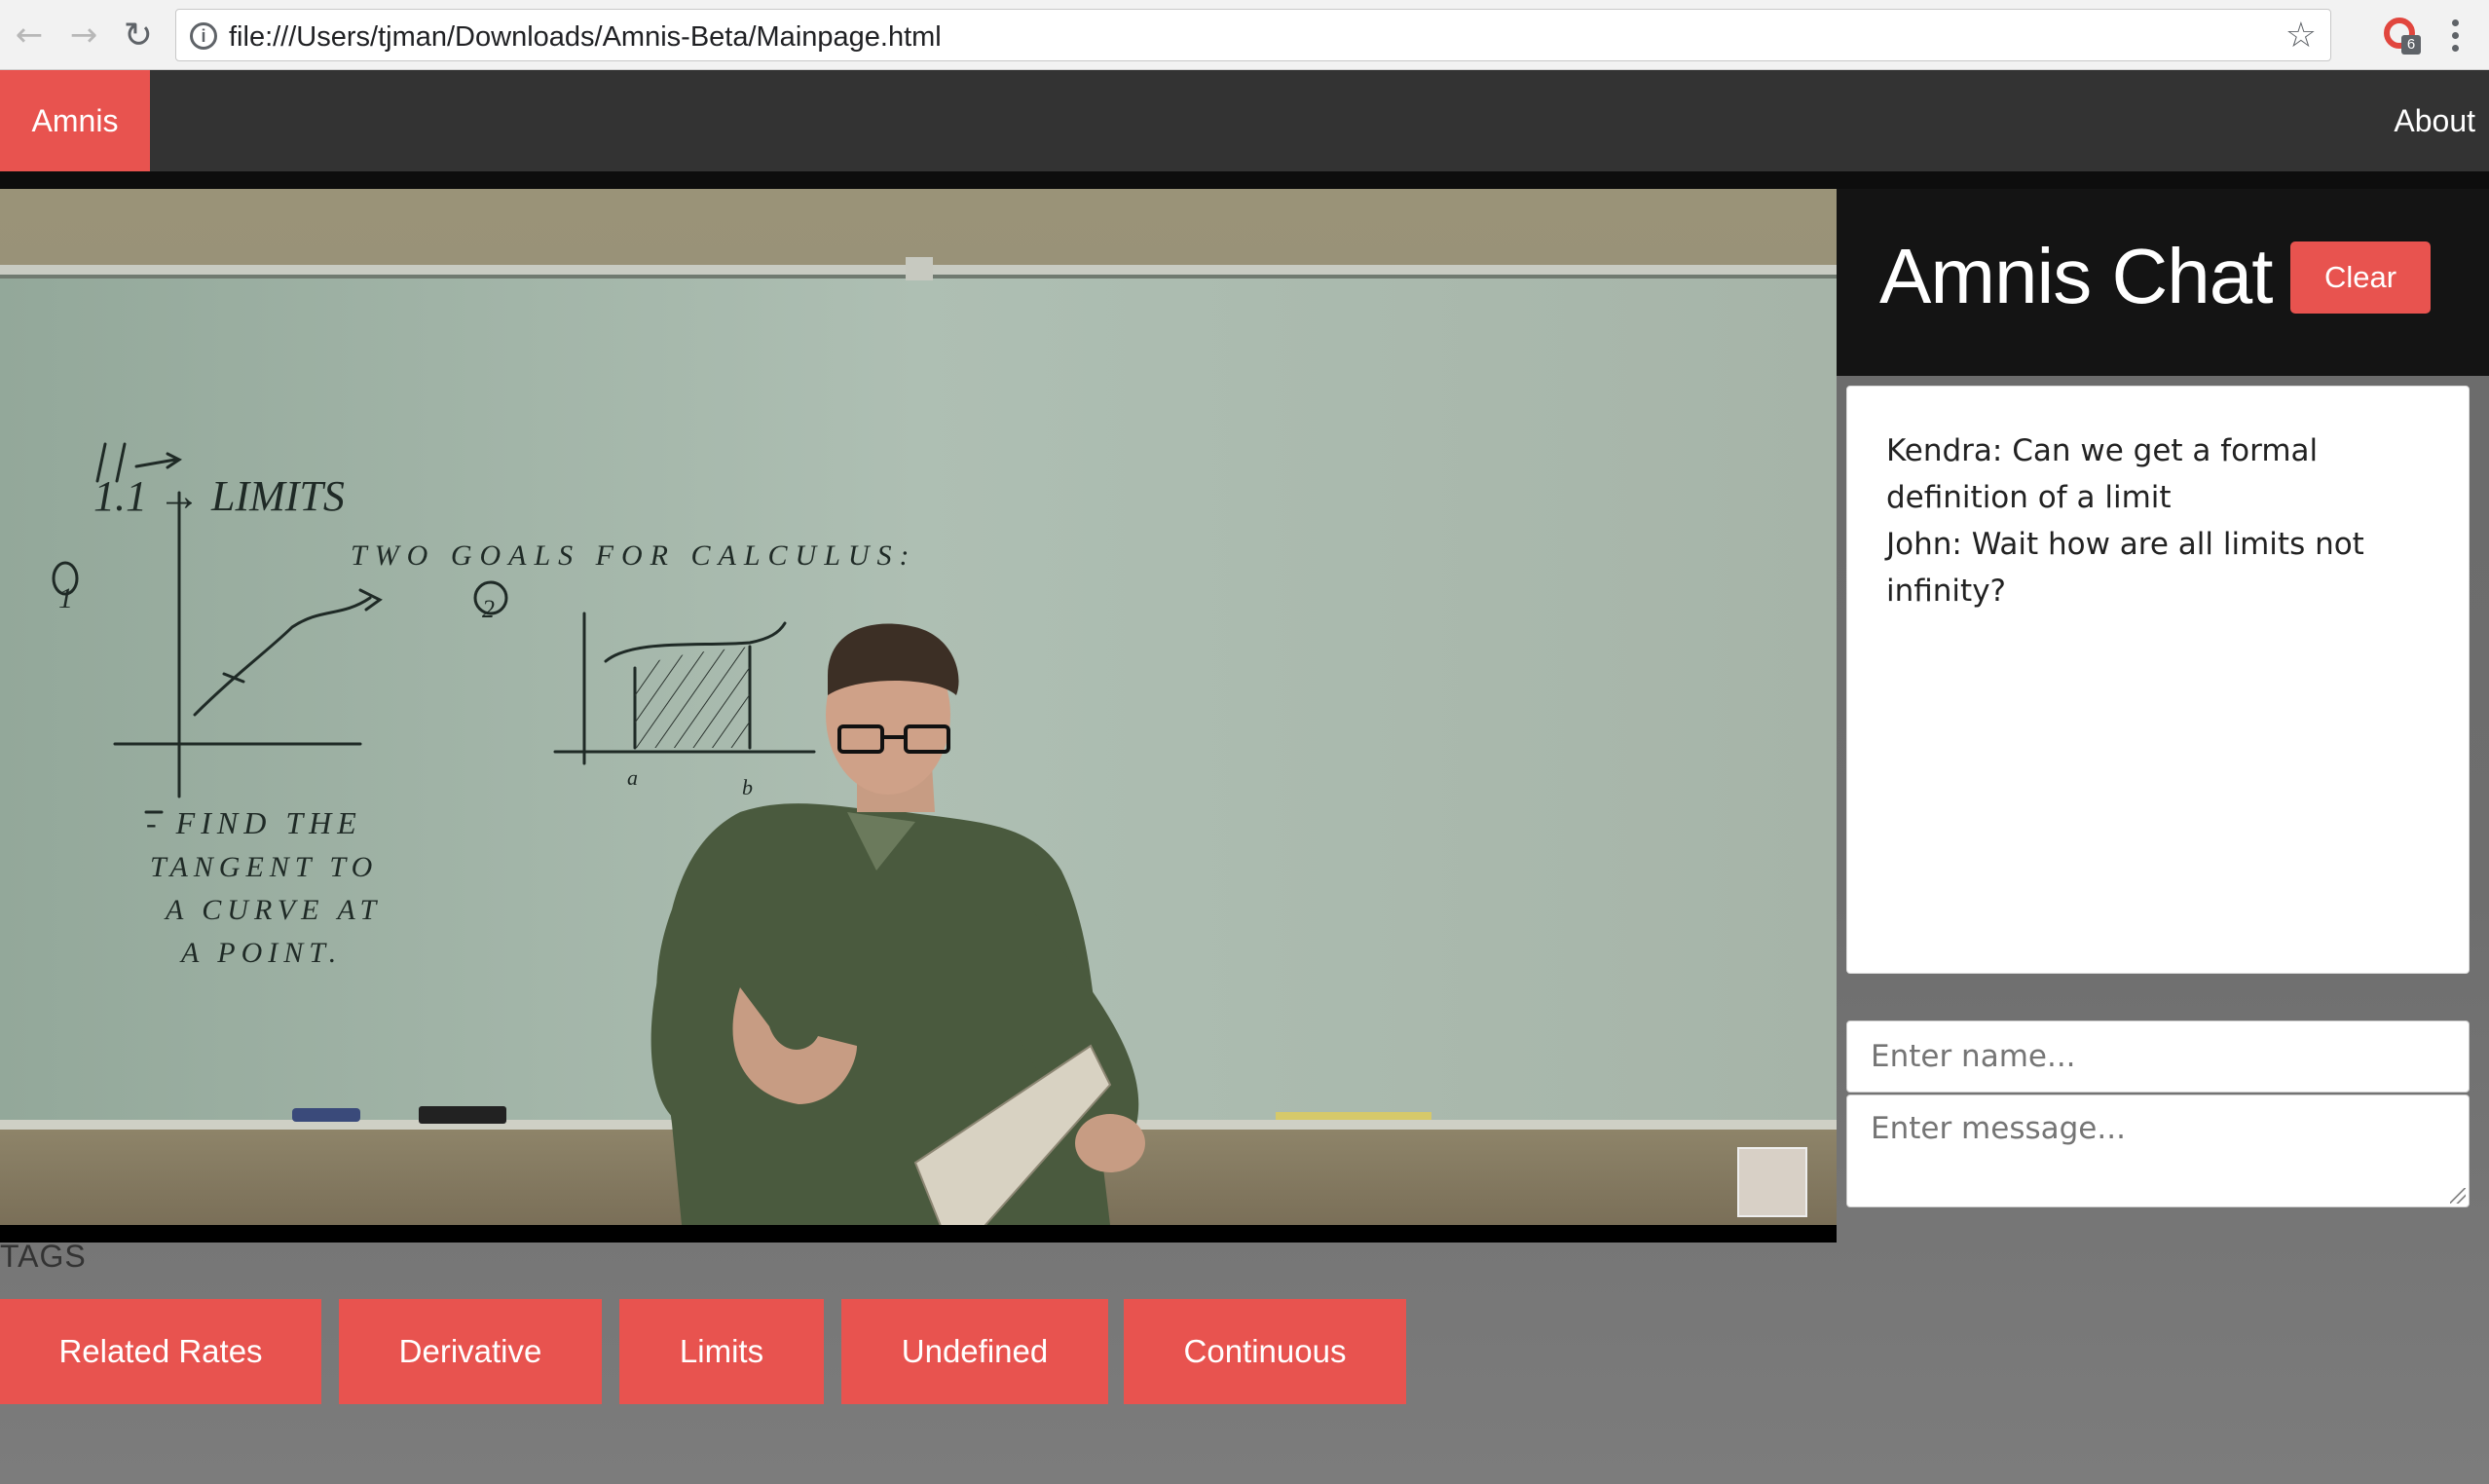  What do you see at coordinates (1265, 1351) in the screenshot?
I see `tag-continuous: Continuous` at bounding box center [1265, 1351].